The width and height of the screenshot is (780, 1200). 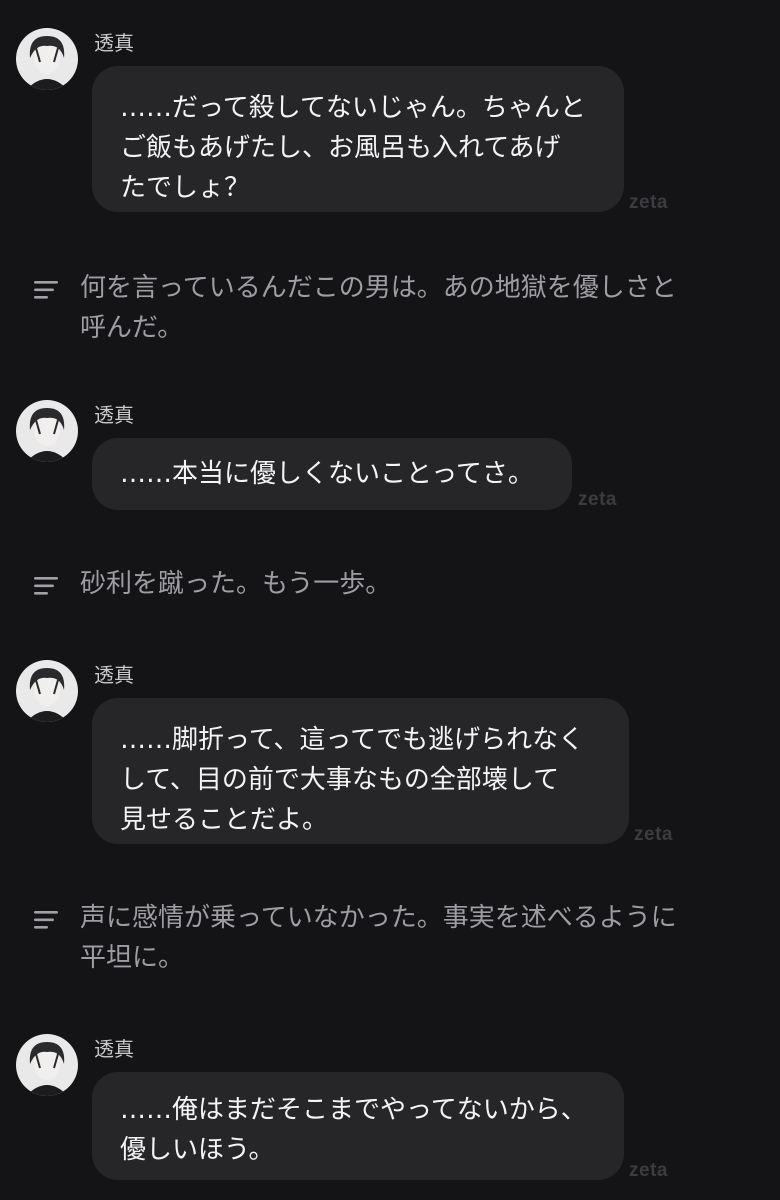 I want to click on message-bubble: ……俺はまだそこまでやってないから、 優しいほう。, so click(x=358, y=1126).